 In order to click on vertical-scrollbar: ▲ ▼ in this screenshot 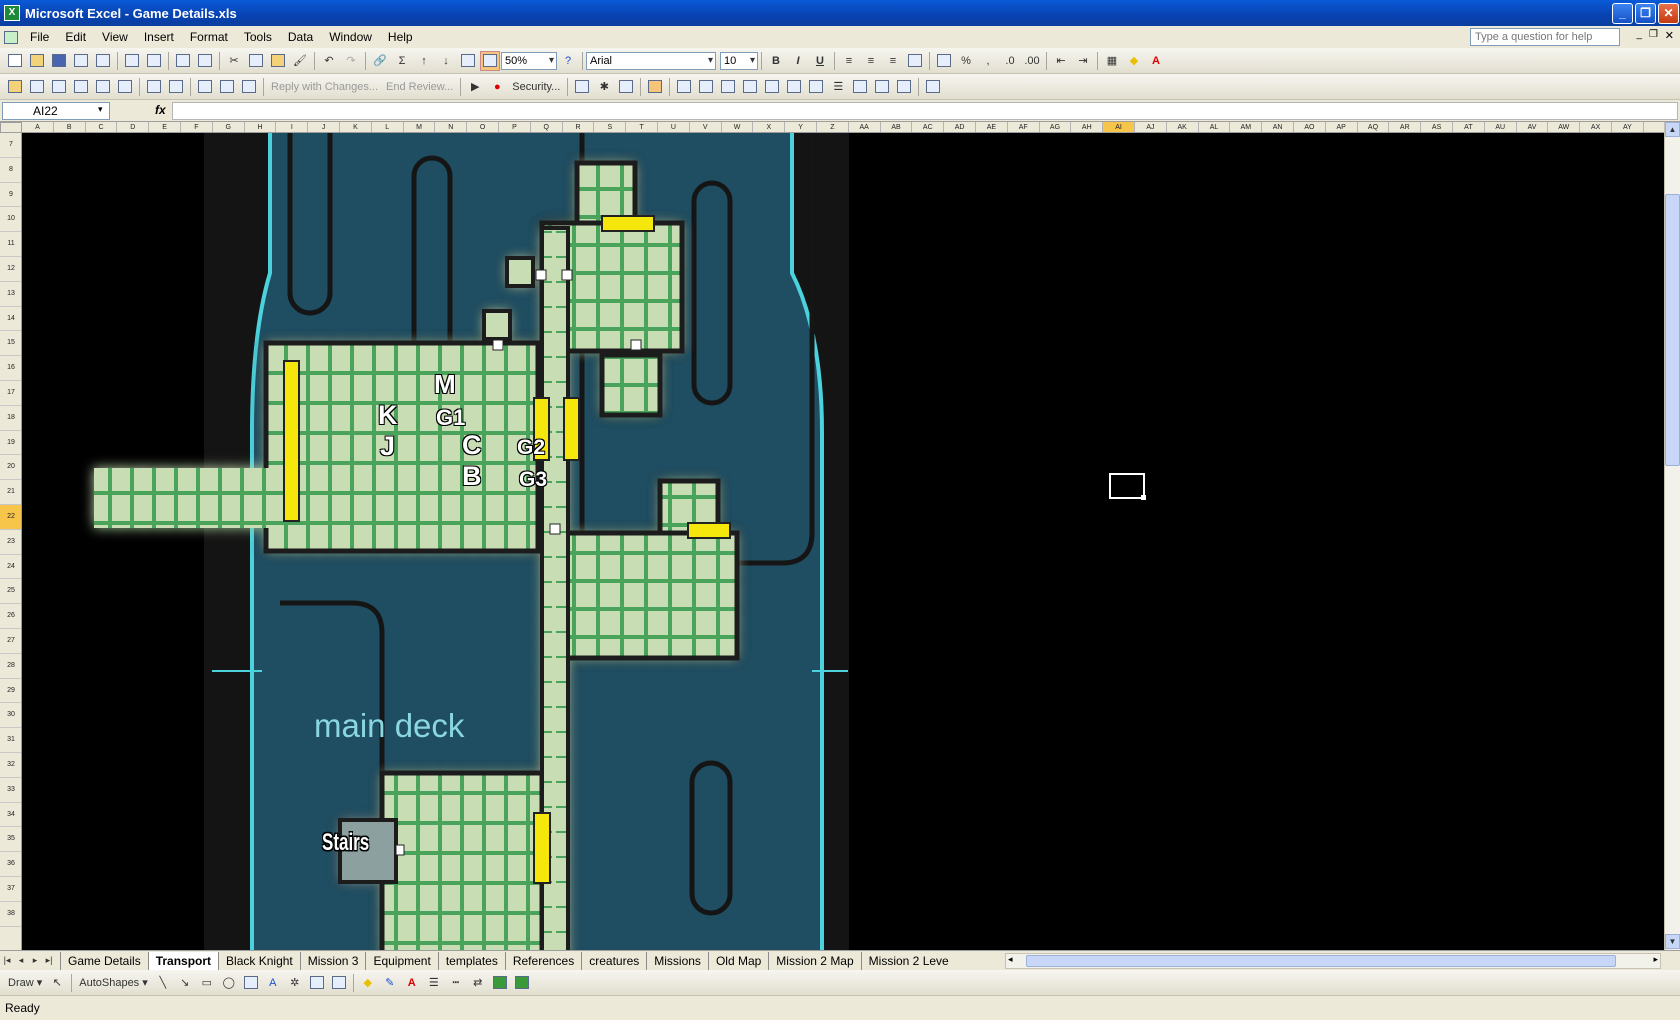, I will do `click(1672, 536)`.